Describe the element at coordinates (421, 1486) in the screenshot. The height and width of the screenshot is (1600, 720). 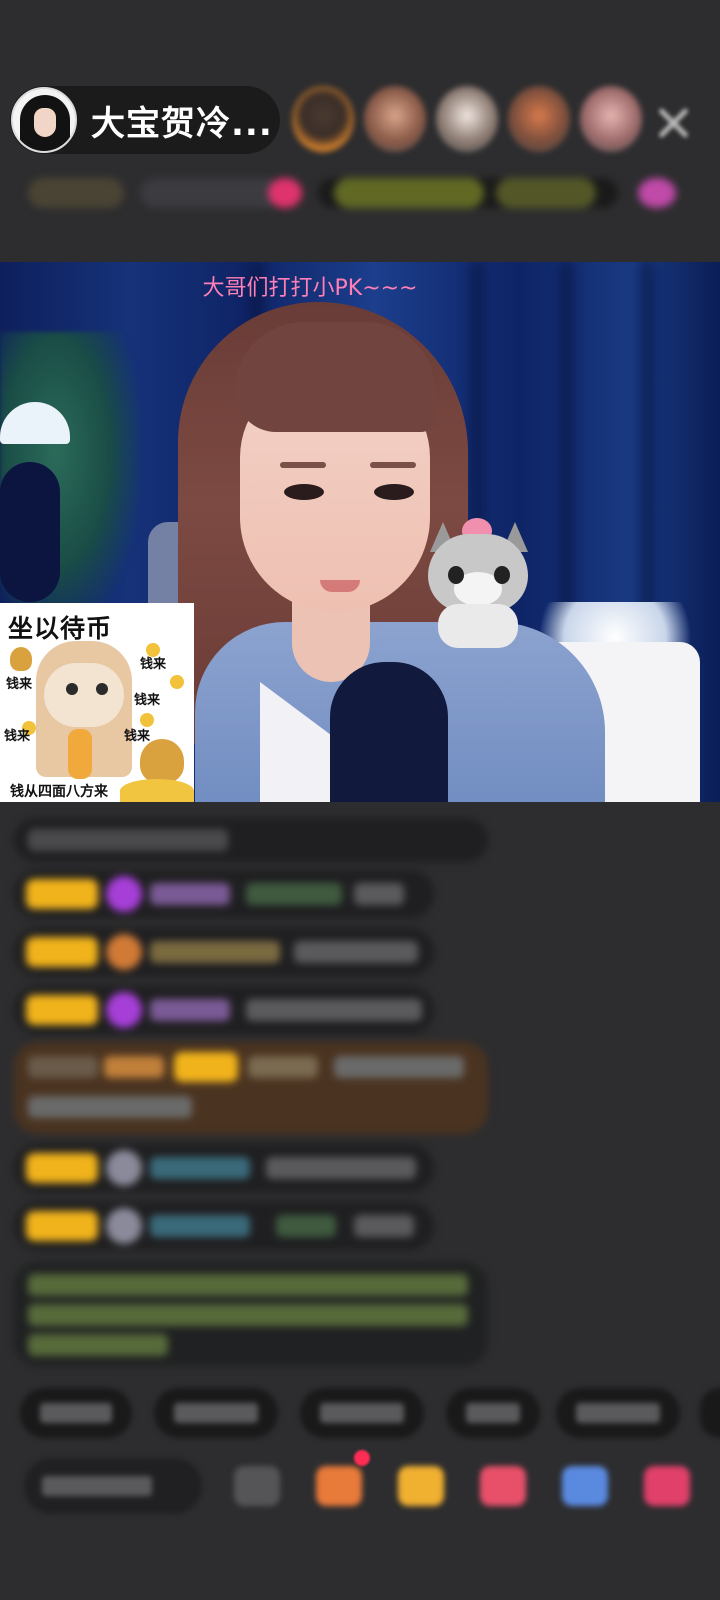
I see `treasure-icon` at that location.